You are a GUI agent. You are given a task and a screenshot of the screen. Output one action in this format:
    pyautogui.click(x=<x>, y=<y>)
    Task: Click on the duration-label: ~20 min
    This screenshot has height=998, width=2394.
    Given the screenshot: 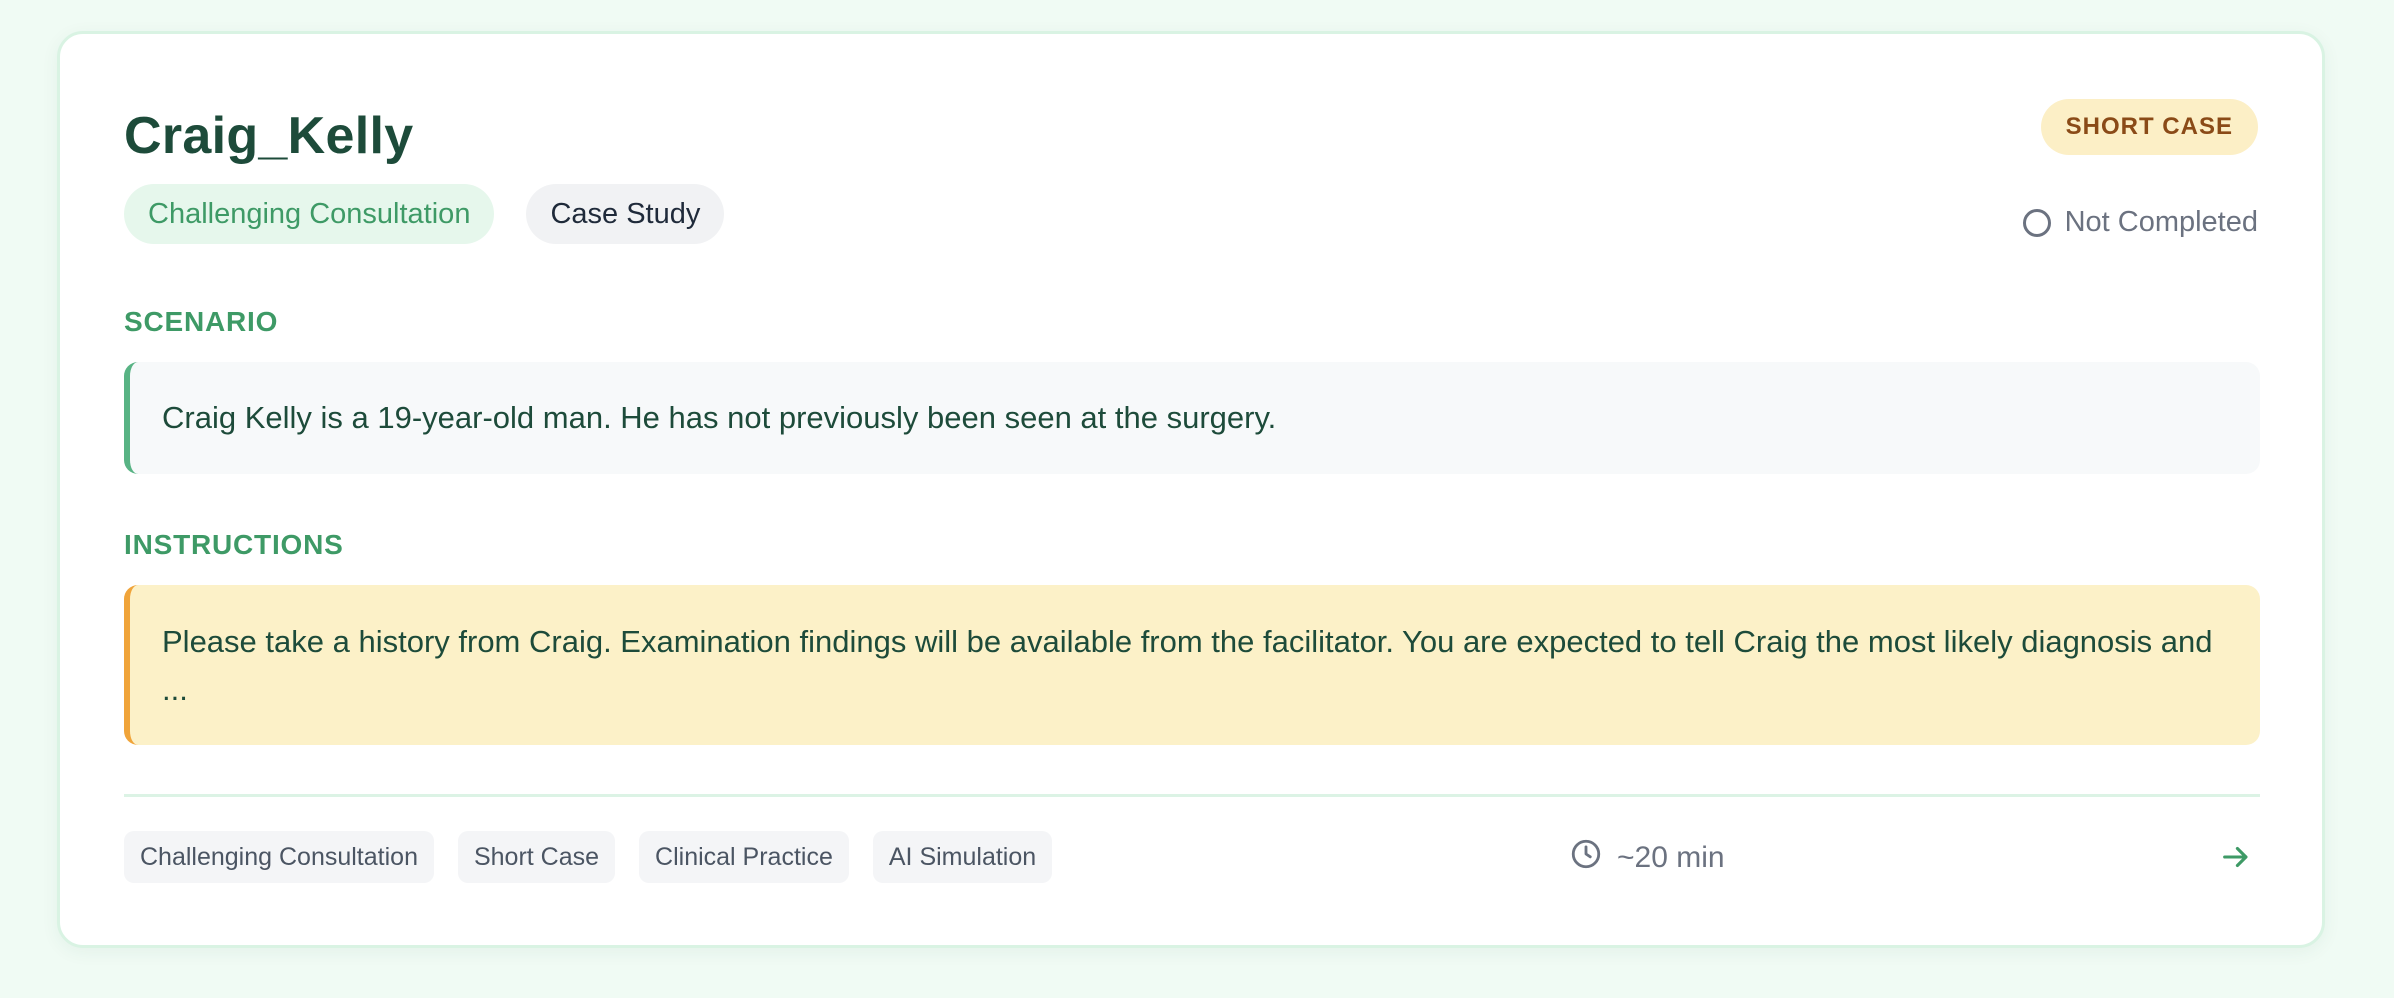 What is the action you would take?
    pyautogui.click(x=1671, y=857)
    